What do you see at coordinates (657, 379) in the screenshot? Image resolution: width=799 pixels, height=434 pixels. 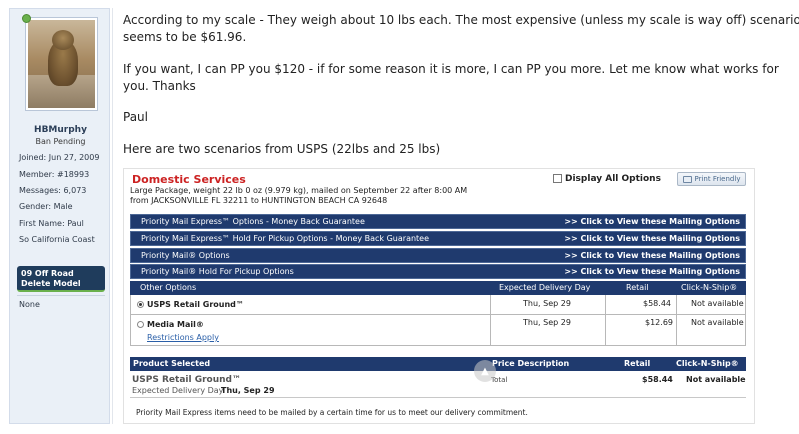 I see `selected-retail: $58.44` at bounding box center [657, 379].